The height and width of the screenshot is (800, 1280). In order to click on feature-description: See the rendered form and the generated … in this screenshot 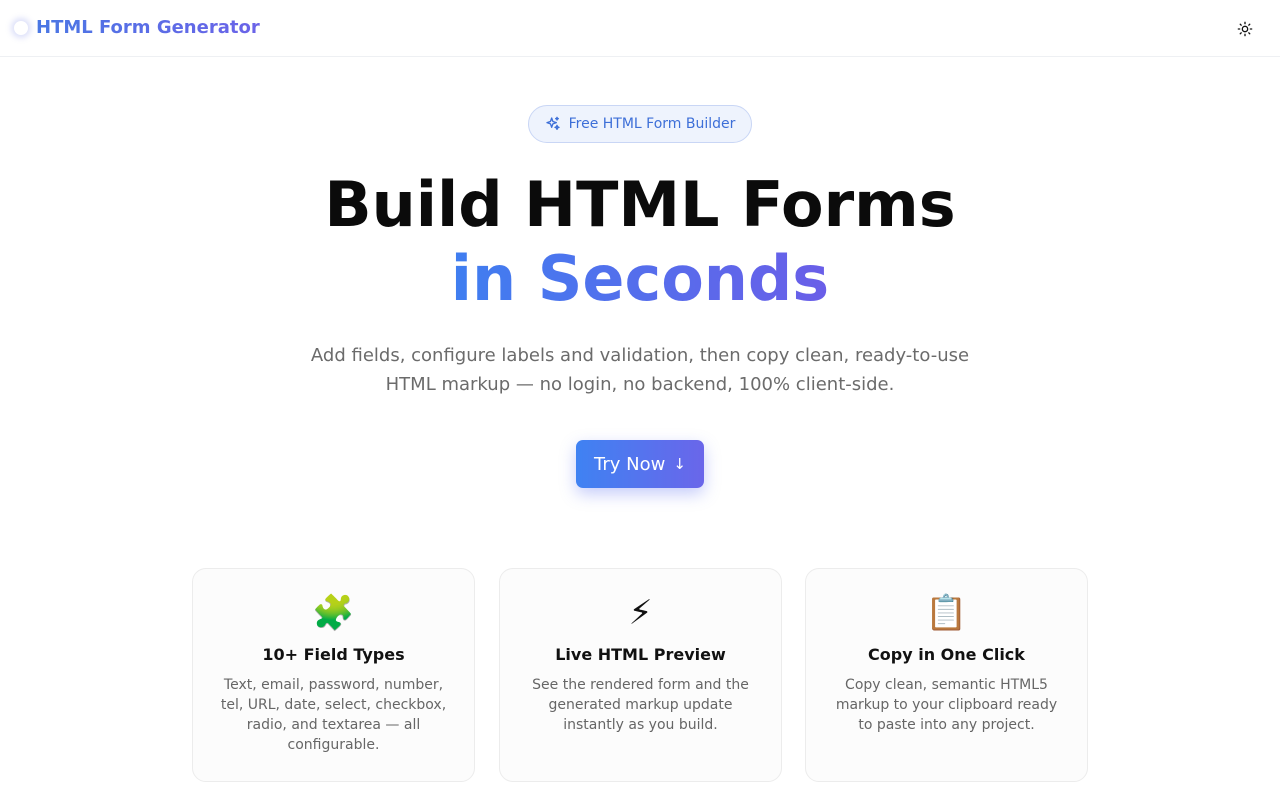, I will do `click(640, 705)`.